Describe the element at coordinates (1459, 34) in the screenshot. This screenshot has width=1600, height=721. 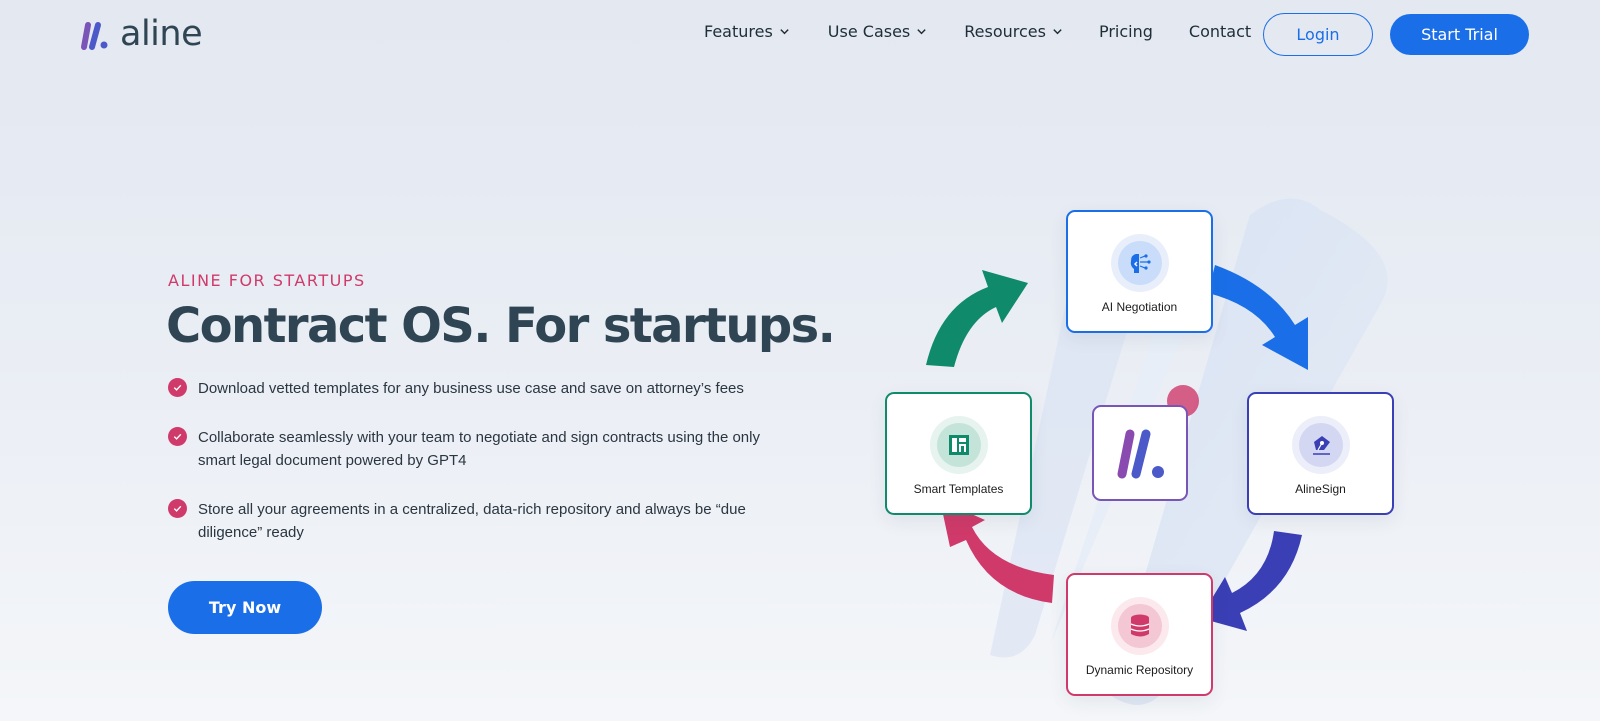
I see `start-trial-button: Start Trial` at that location.